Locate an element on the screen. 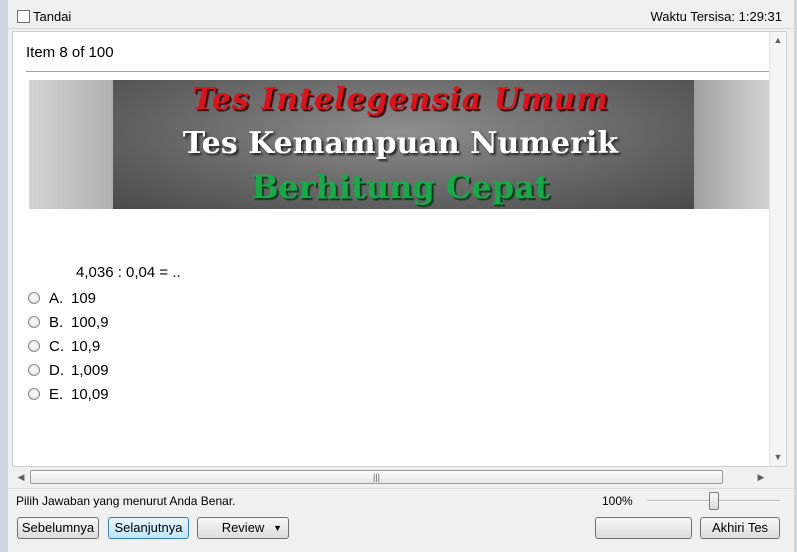 The image size is (797, 552). scroll-down-icon: ▼ is located at coordinates (778, 457).